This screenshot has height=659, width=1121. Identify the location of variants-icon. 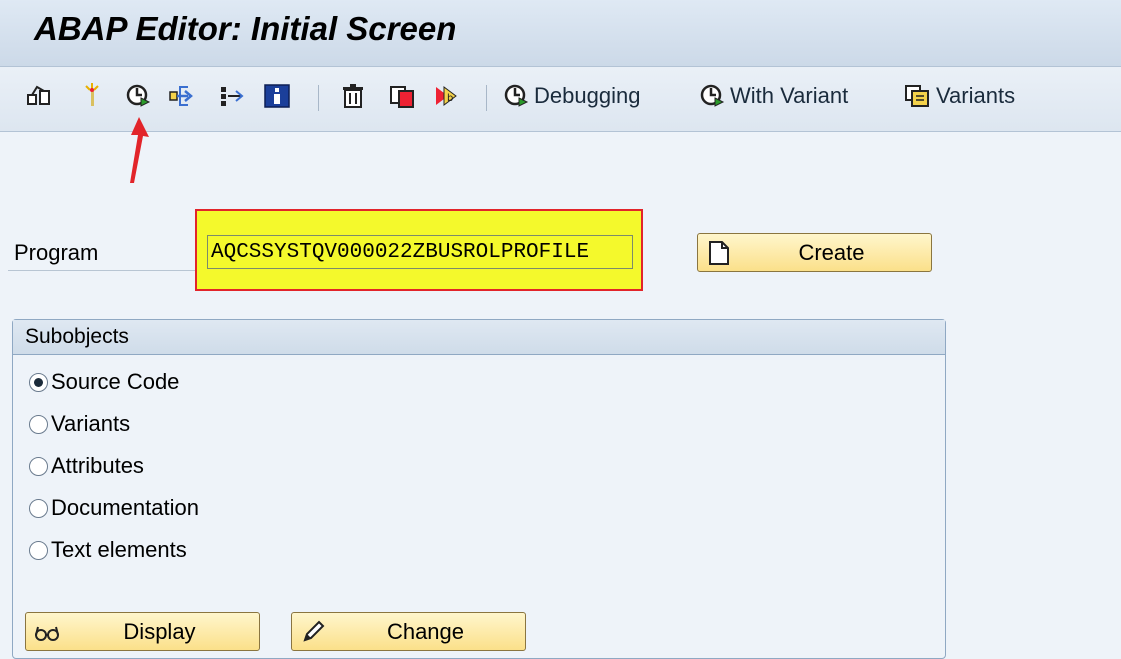
(917, 96).